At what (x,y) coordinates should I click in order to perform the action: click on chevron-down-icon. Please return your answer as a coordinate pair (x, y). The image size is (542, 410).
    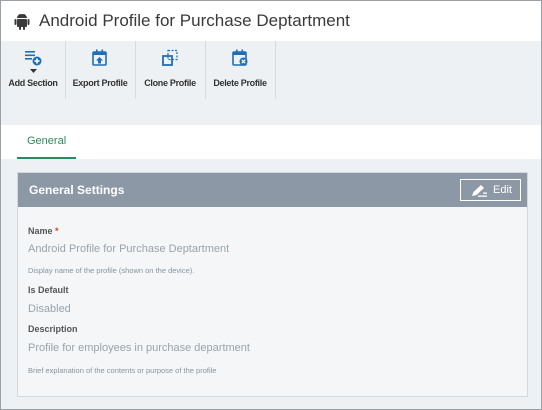
    Looking at the image, I should click on (33, 71).